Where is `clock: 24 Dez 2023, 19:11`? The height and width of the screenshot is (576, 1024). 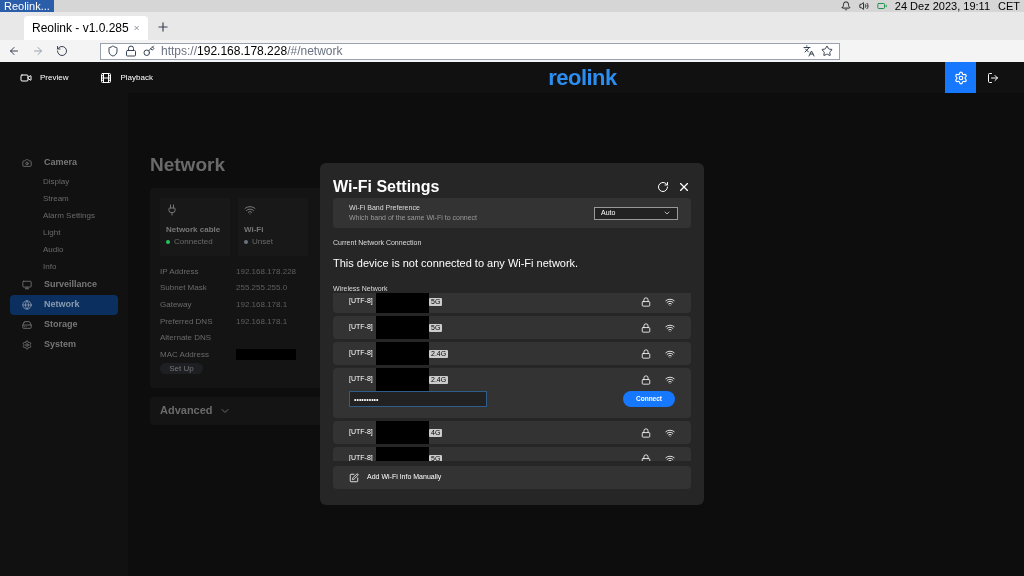 clock: 24 Dez 2023, 19:11 is located at coordinates (942, 6).